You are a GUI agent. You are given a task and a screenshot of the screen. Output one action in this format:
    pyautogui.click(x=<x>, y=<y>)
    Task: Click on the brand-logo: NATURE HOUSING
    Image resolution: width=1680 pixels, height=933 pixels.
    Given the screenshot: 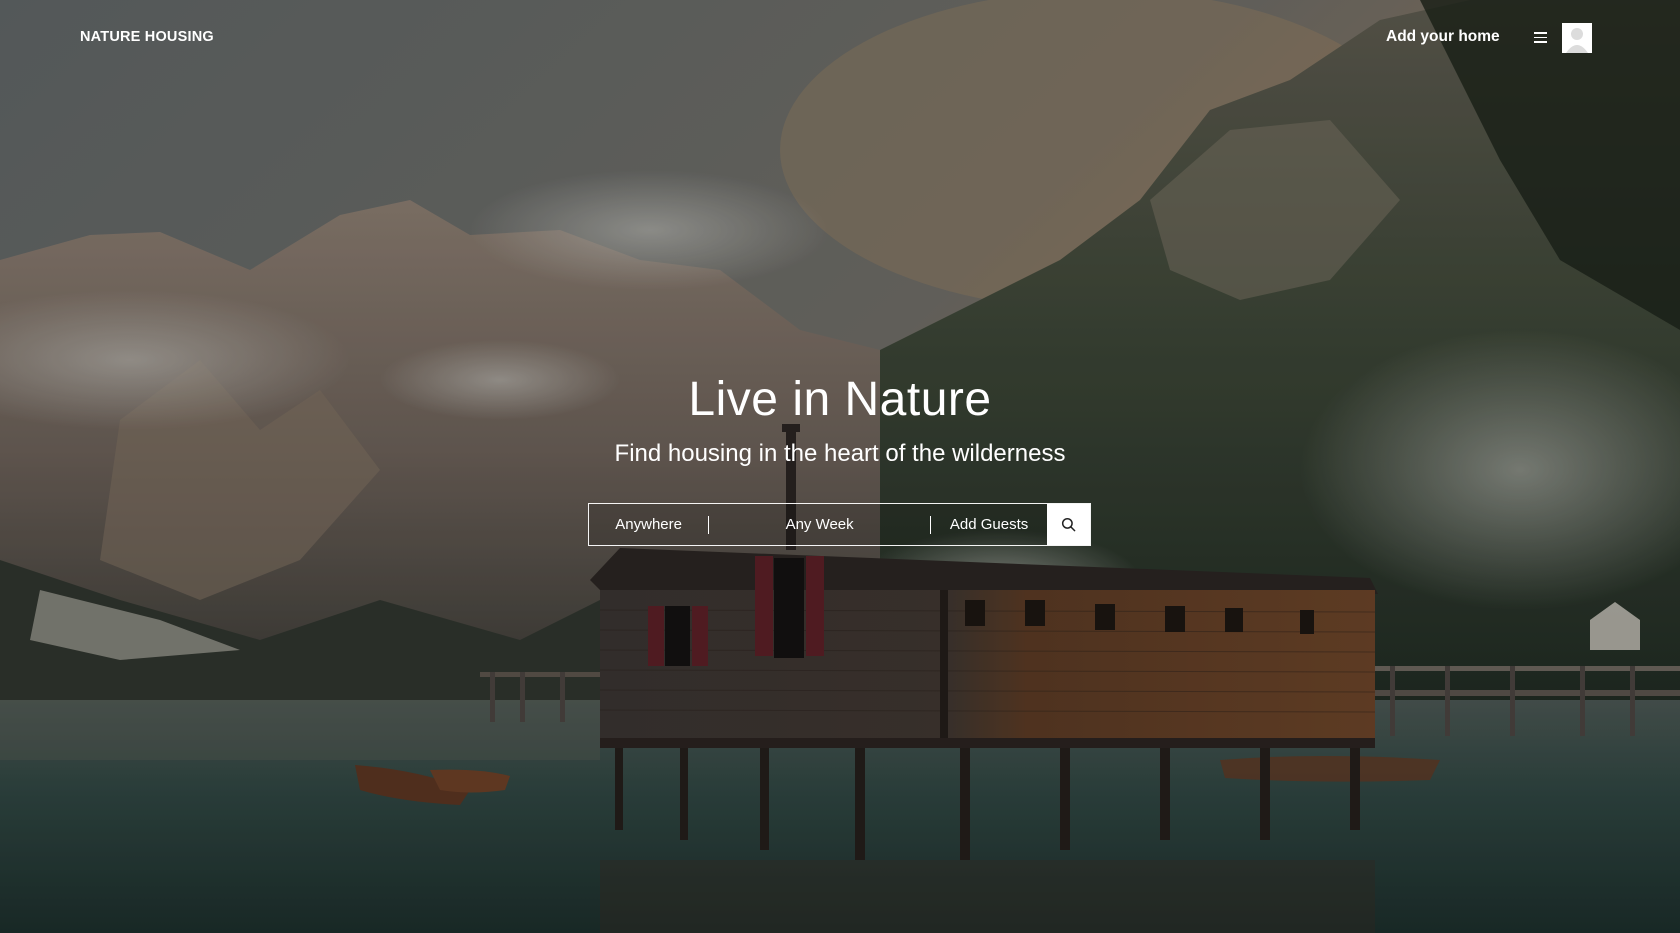 What is the action you would take?
    pyautogui.click(x=147, y=37)
    